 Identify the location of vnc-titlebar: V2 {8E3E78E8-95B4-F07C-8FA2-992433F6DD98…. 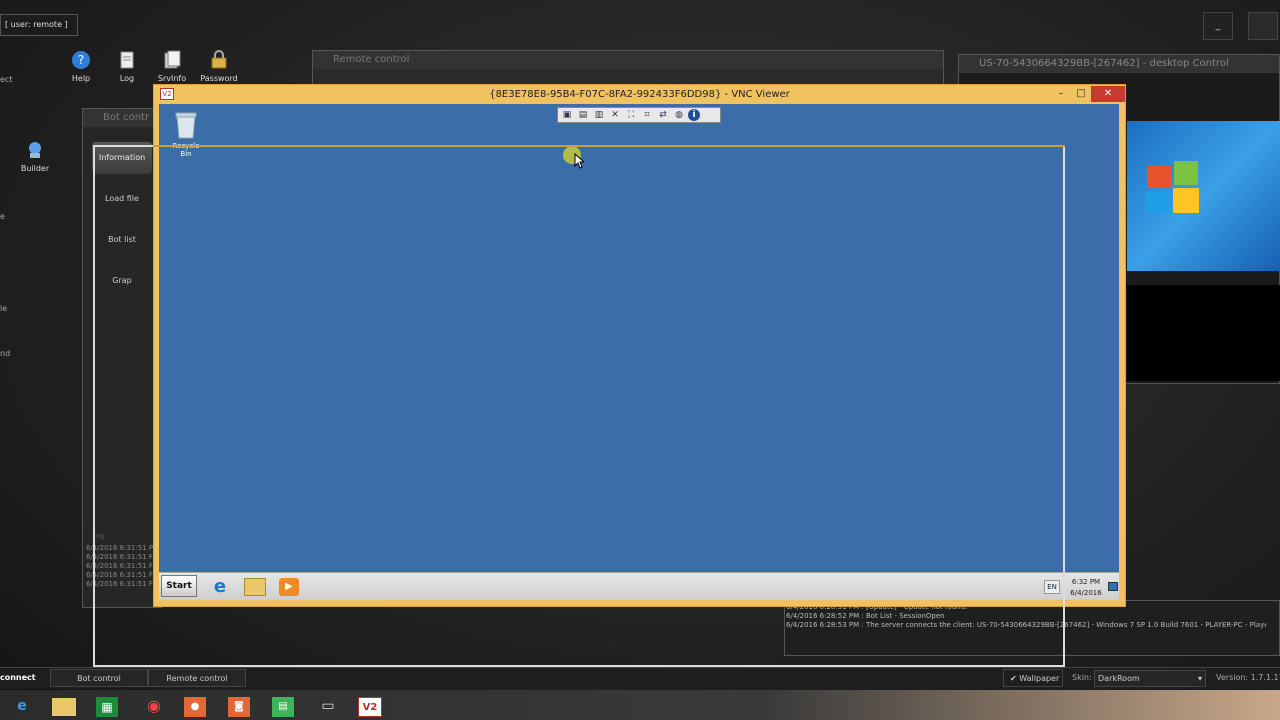
(639, 94).